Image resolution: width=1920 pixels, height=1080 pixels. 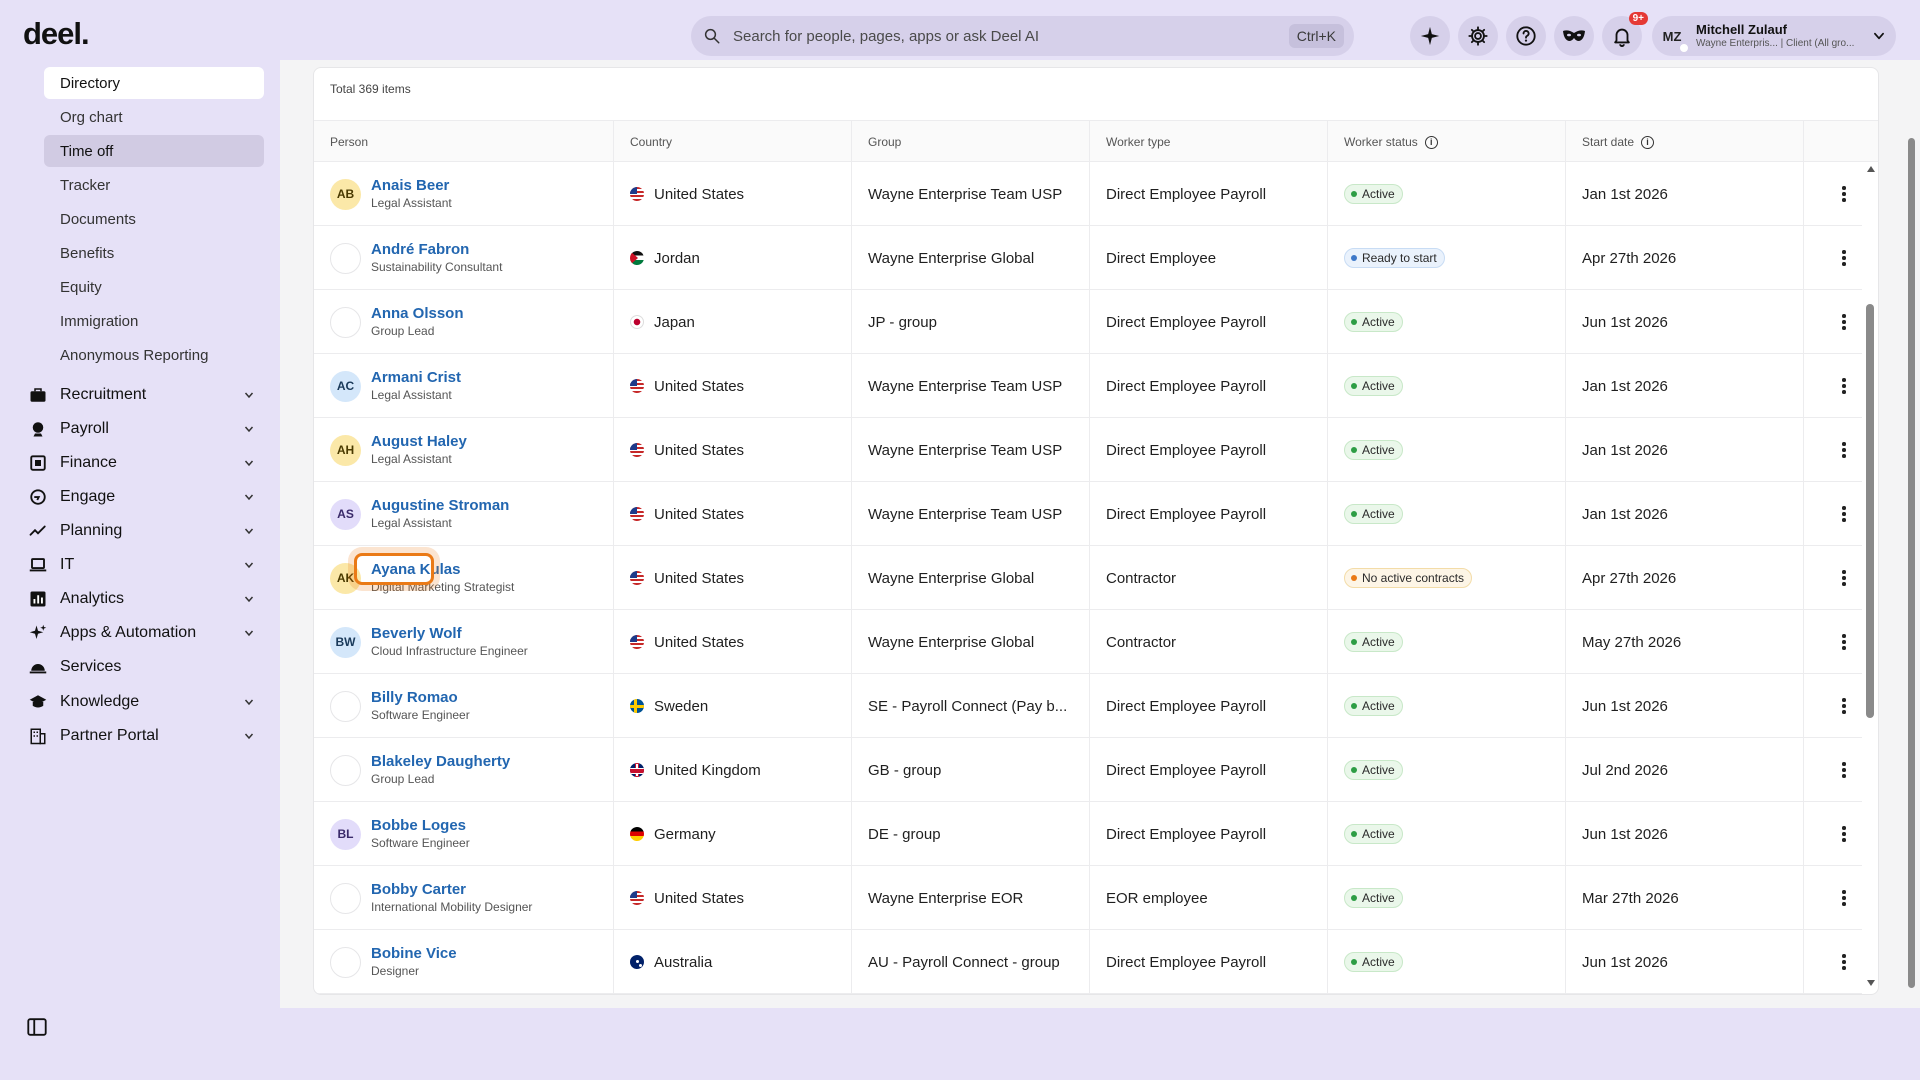 I want to click on ai-sparkle-button, so click(x=1430, y=36).